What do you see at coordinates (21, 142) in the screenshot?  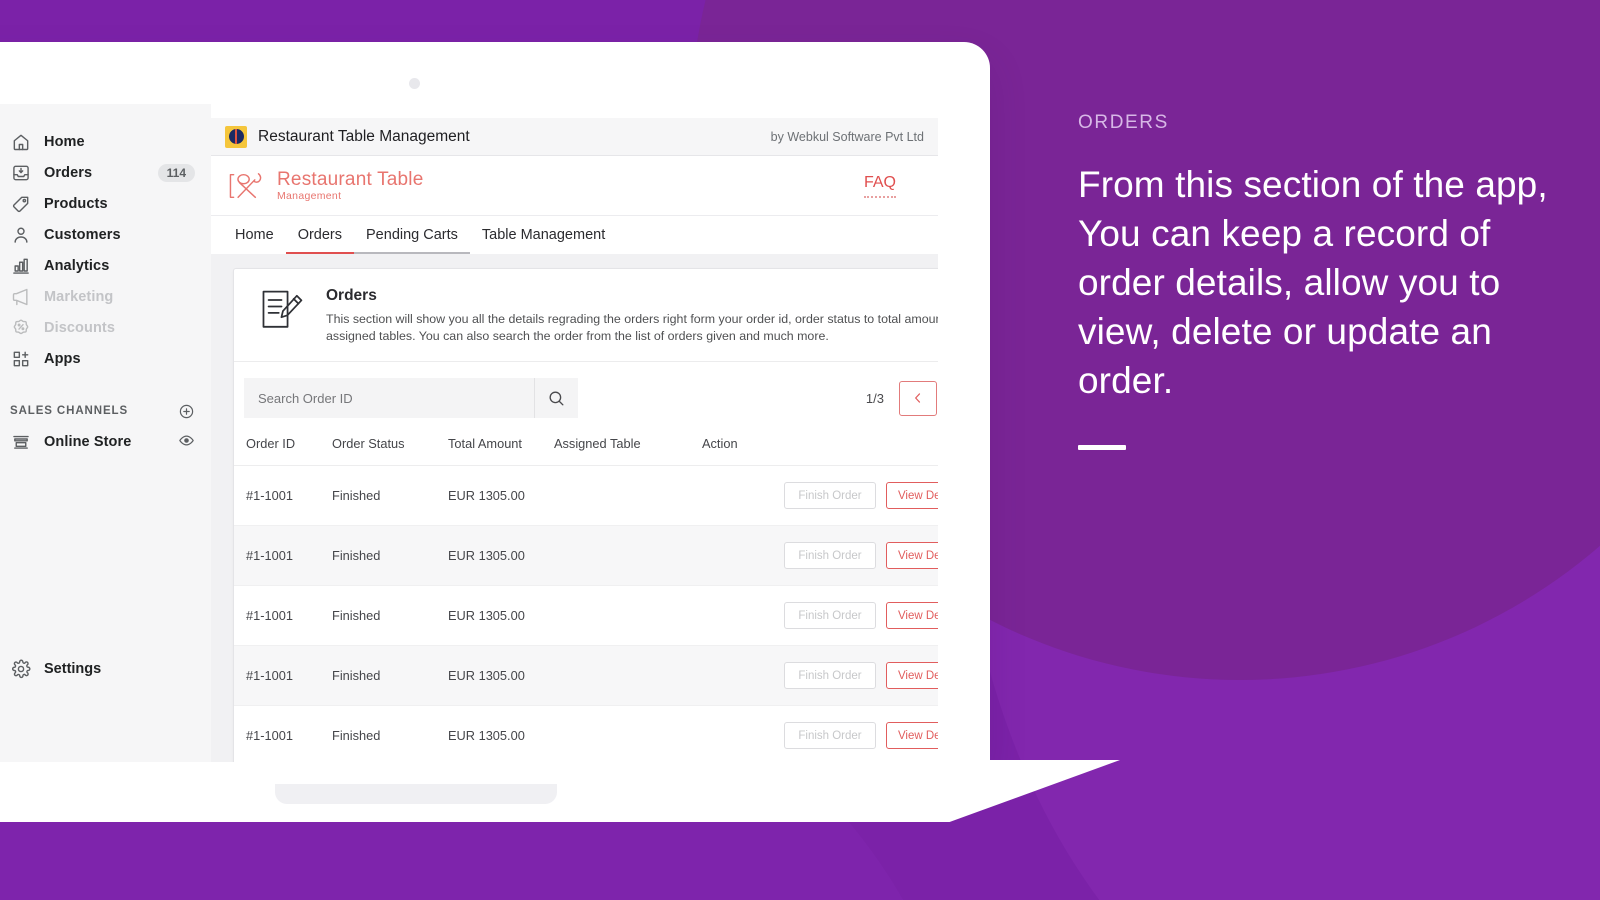 I see `home-icon` at bounding box center [21, 142].